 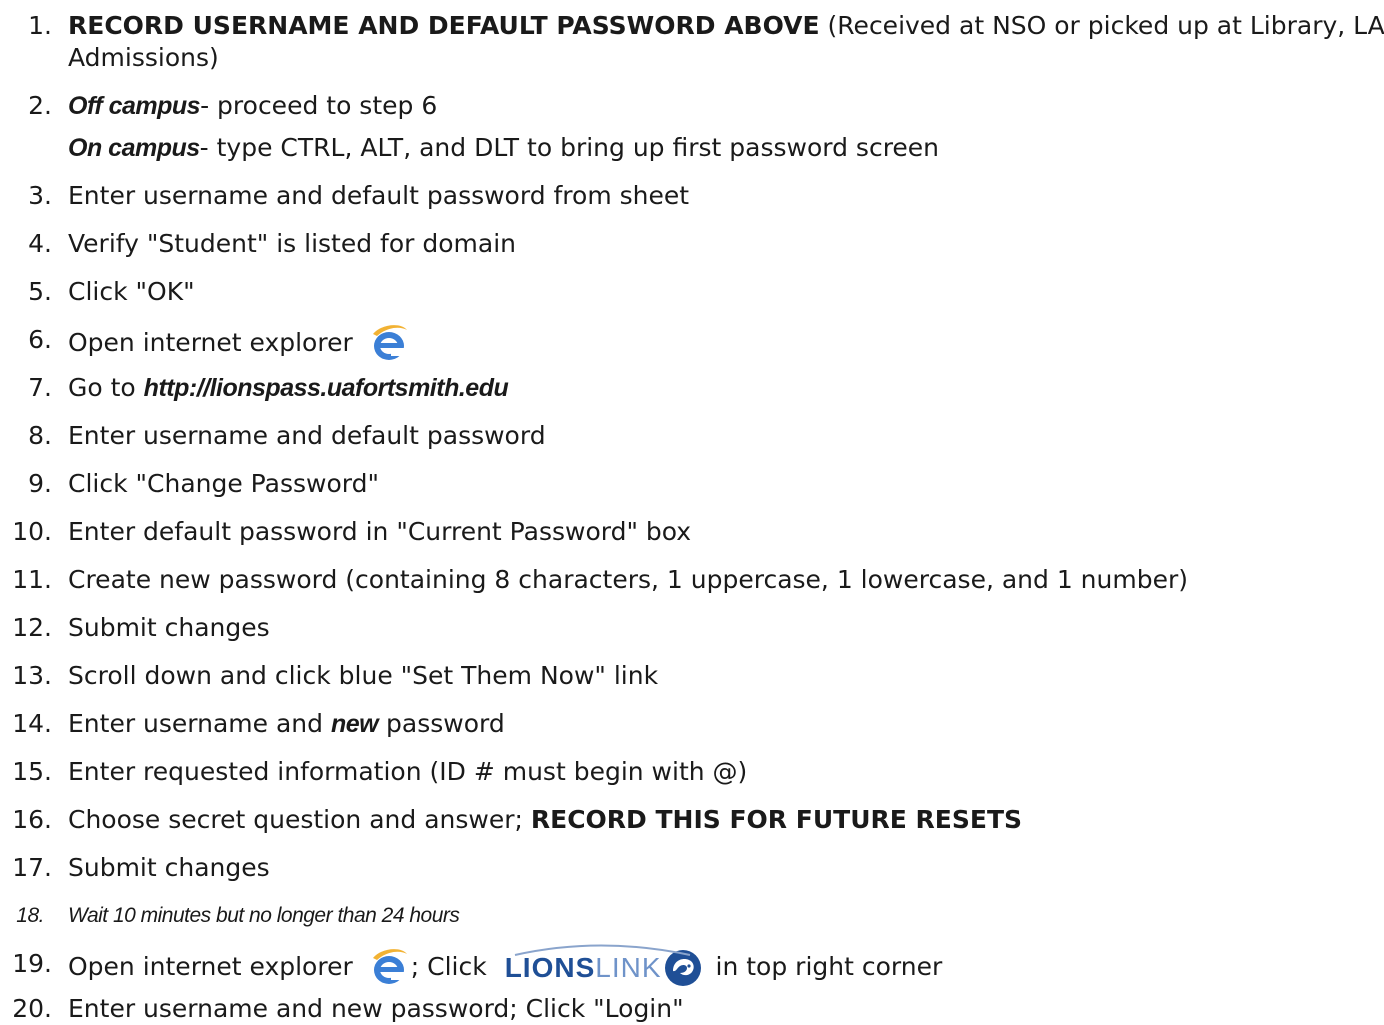 What do you see at coordinates (319, 105) in the screenshot?
I see `step-text: - proceed to step 6` at bounding box center [319, 105].